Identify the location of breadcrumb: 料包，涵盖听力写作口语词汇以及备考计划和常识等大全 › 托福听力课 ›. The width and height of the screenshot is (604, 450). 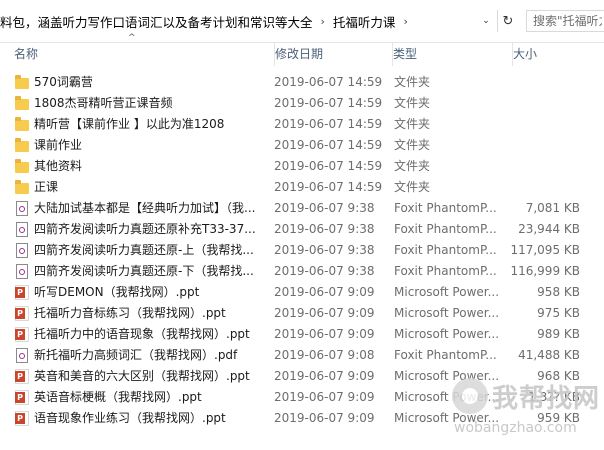
(235, 21).